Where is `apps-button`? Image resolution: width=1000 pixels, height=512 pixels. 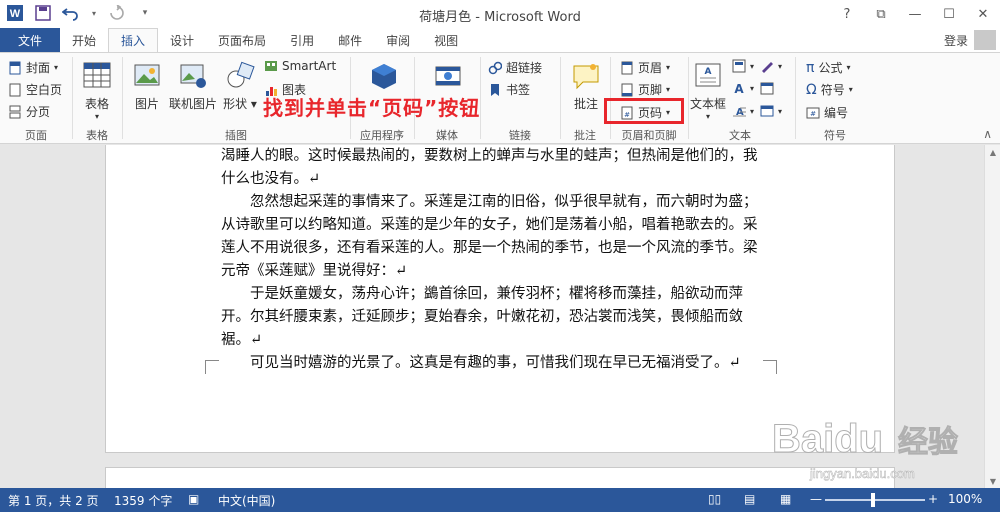 apps-button is located at coordinates (384, 78).